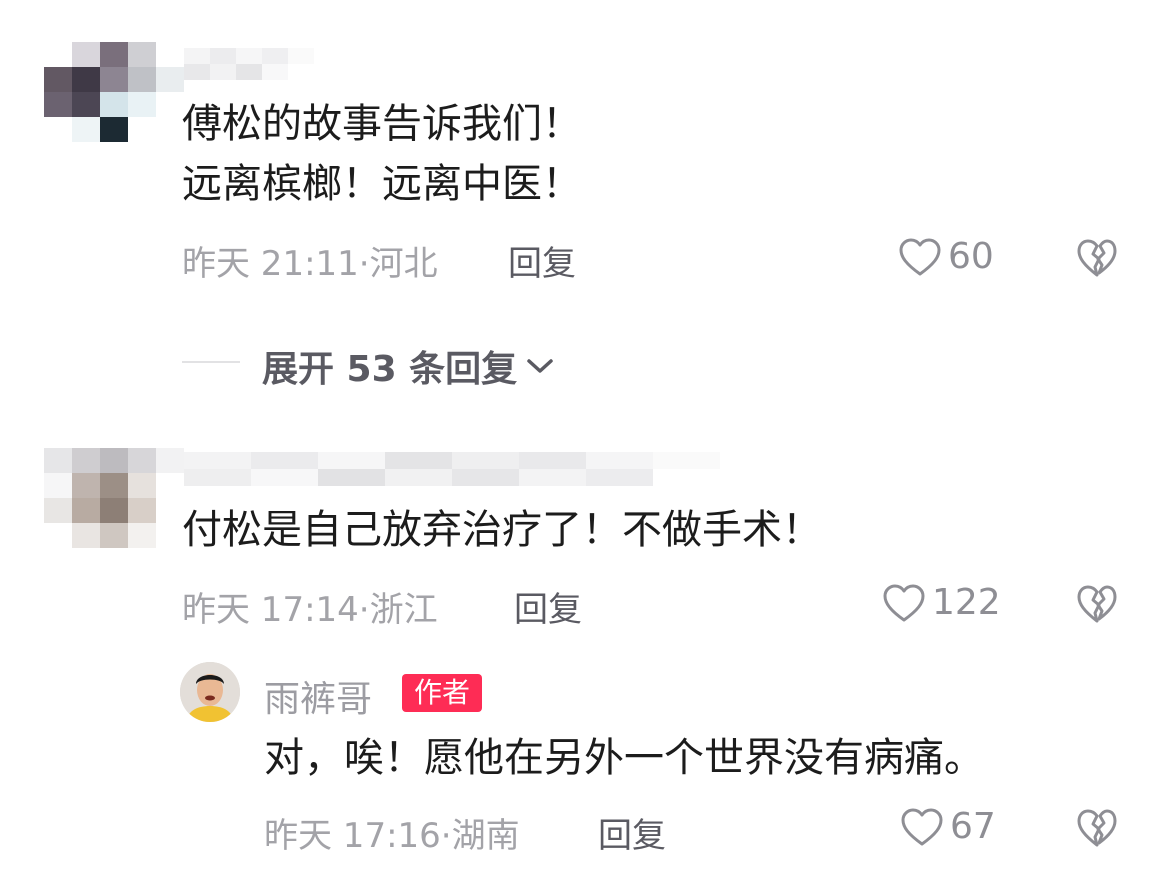 This screenshot has width=1170, height=869. Describe the element at coordinates (502, 530) in the screenshot. I see `comment-text-line-1: 付松是自己放弃治疗了！不做手术！` at that location.